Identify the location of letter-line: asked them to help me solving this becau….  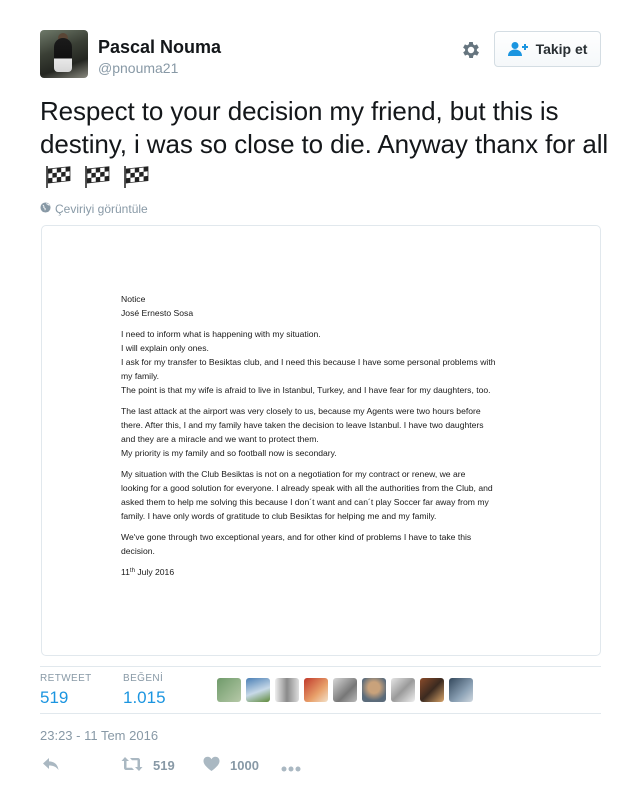
(305, 502).